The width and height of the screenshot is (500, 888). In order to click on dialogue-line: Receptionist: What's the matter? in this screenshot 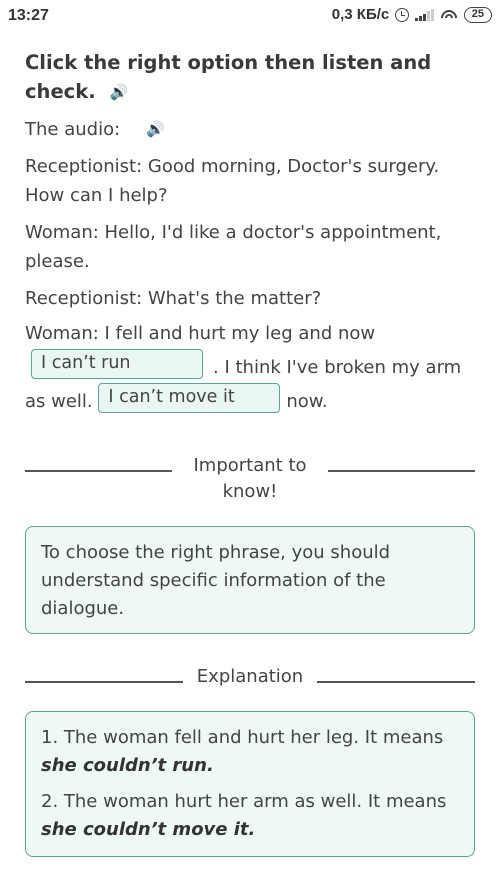, I will do `click(173, 298)`.